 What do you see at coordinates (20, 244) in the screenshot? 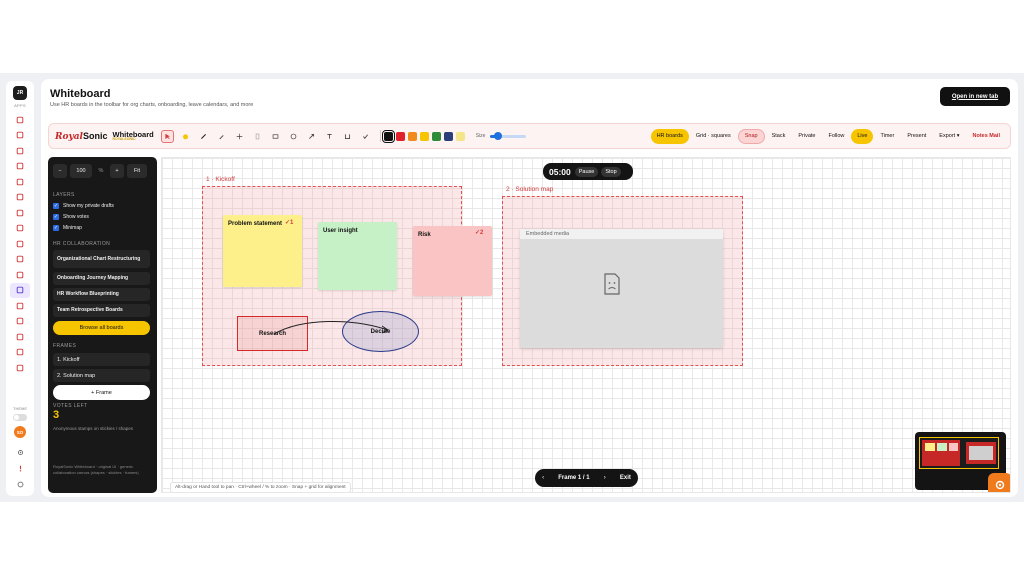
I see `team-icon` at bounding box center [20, 244].